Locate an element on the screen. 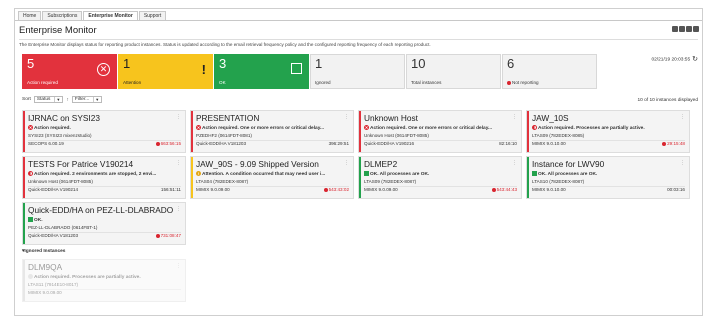  filter-select: Filter... ▼ is located at coordinates (87, 99).